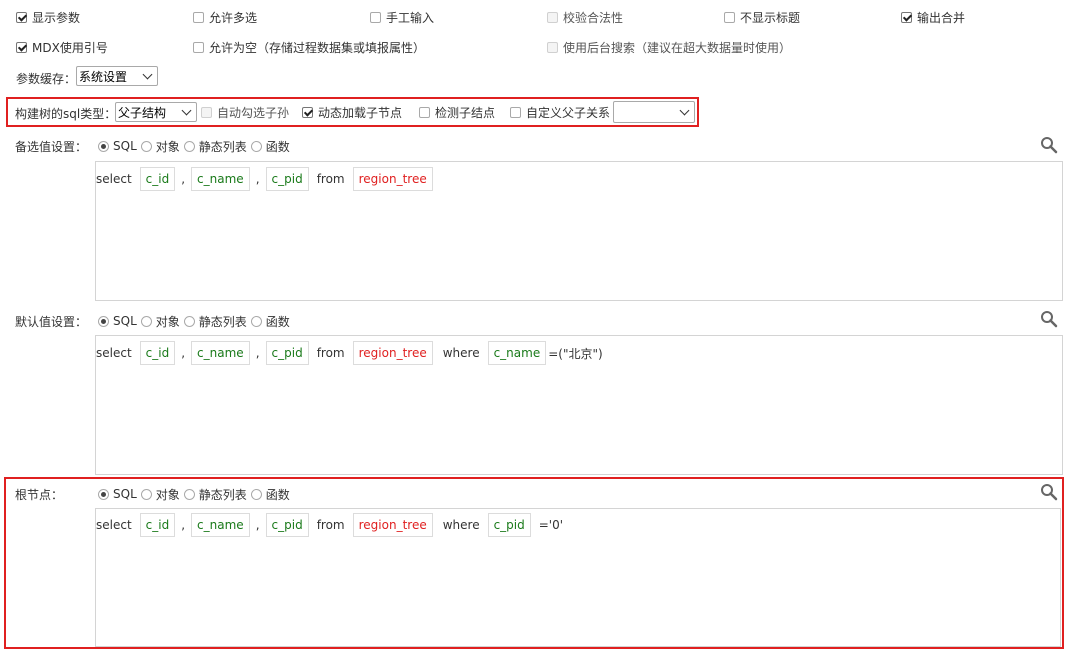 The height and width of the screenshot is (650, 1066). Describe the element at coordinates (677, 47) in the screenshot. I see `option-label: 使用后台搜索（建议在超大数据量时使用）` at that location.